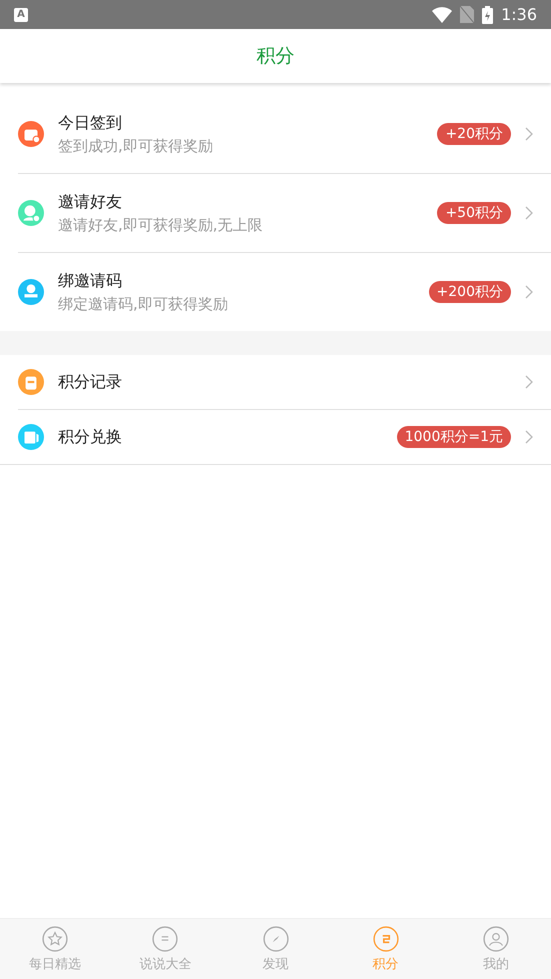  Describe the element at coordinates (275, 213) in the screenshot. I see `list-item: 邀请好友 邀请好友,即可获得奖励,无上限 +50积分` at that location.